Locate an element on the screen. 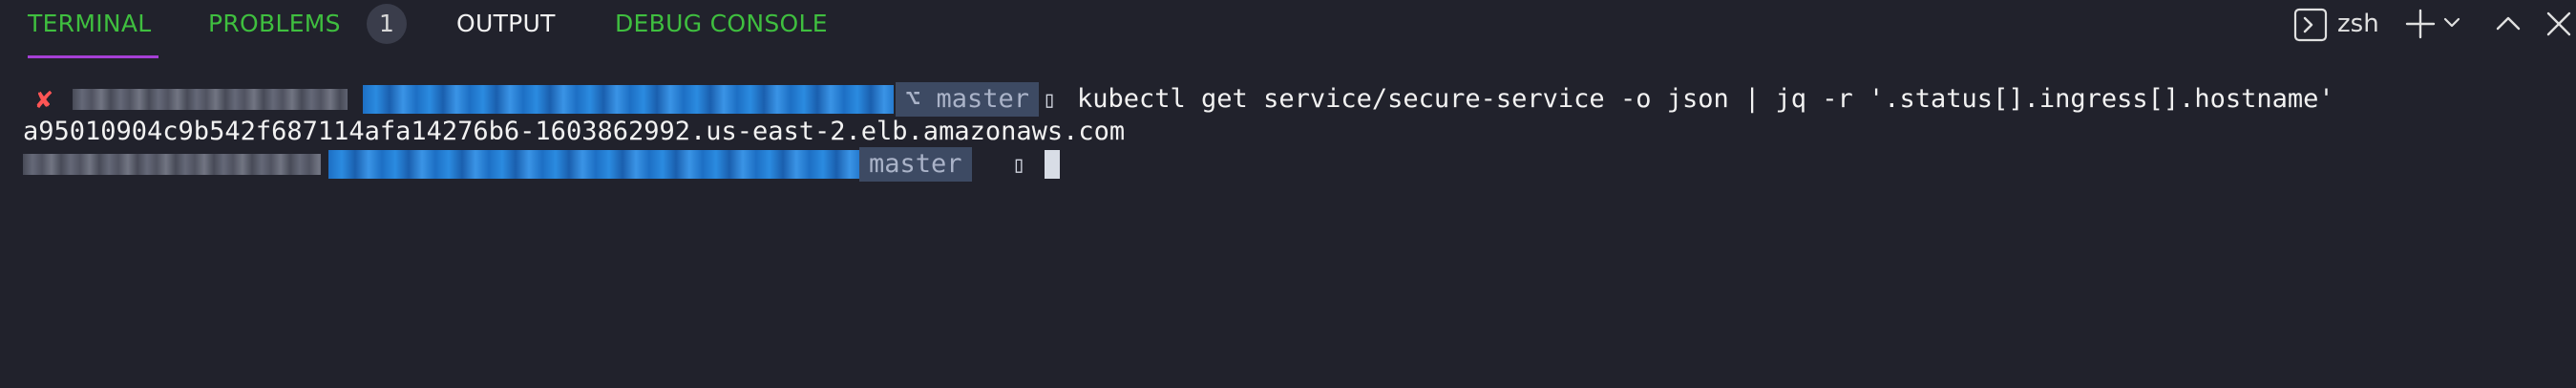 The height and width of the screenshot is (388, 2576). active-tab-underline is located at coordinates (93, 57).